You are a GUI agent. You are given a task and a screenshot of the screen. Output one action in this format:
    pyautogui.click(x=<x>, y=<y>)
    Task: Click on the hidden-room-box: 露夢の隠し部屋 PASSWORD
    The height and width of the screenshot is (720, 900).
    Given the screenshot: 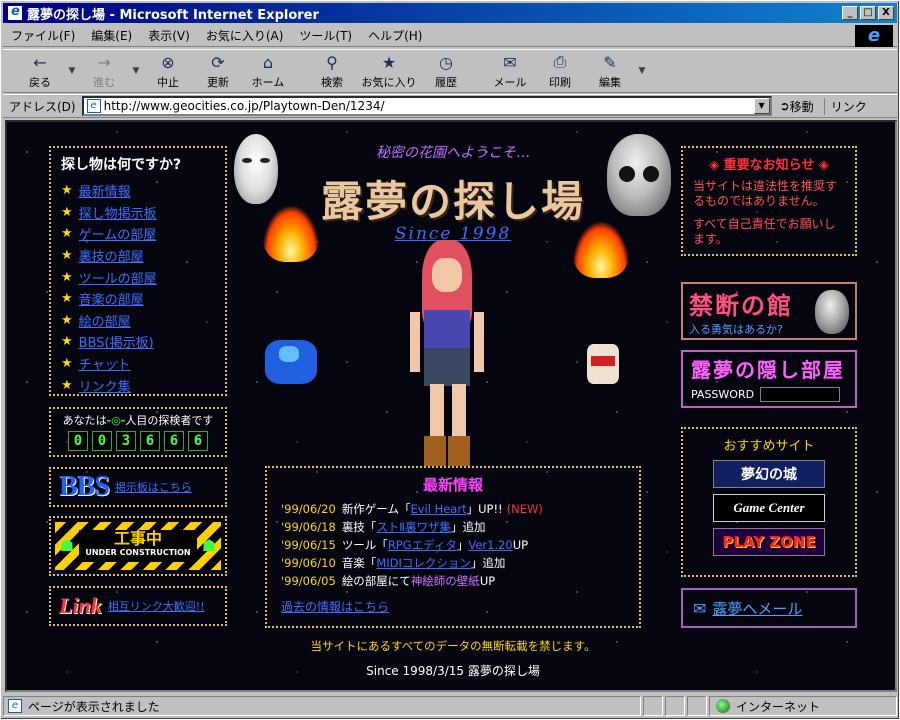 What is the action you would take?
    pyautogui.click(x=769, y=379)
    